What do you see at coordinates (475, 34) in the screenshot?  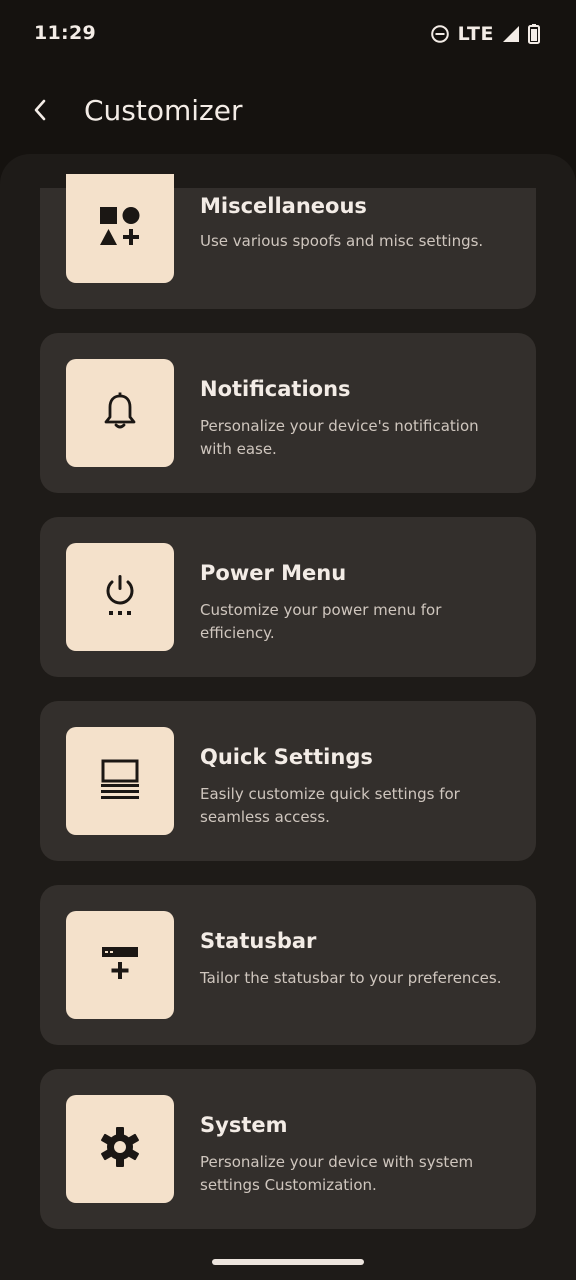 I see `network-type: LTE` at bounding box center [475, 34].